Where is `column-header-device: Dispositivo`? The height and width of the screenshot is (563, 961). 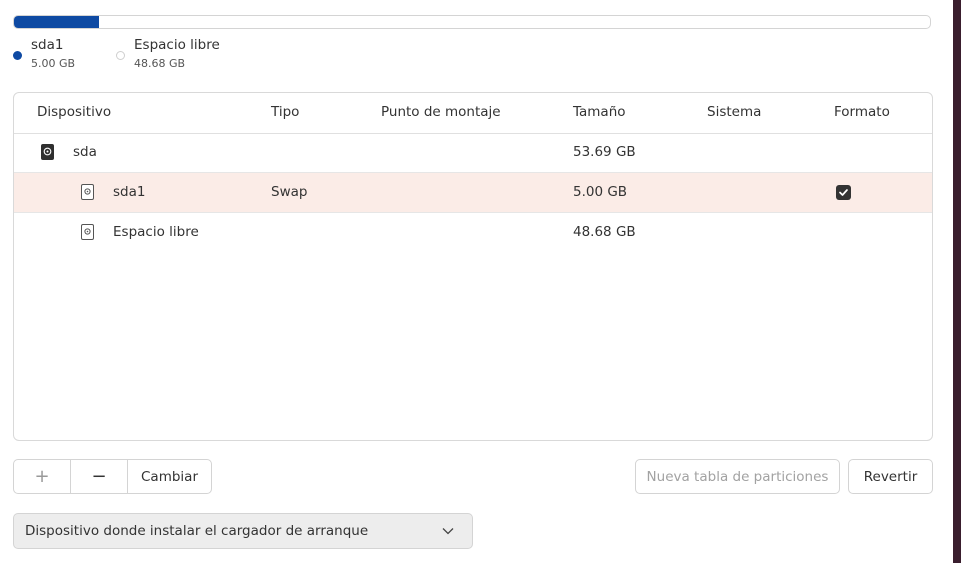
column-header-device: Dispositivo is located at coordinates (74, 112).